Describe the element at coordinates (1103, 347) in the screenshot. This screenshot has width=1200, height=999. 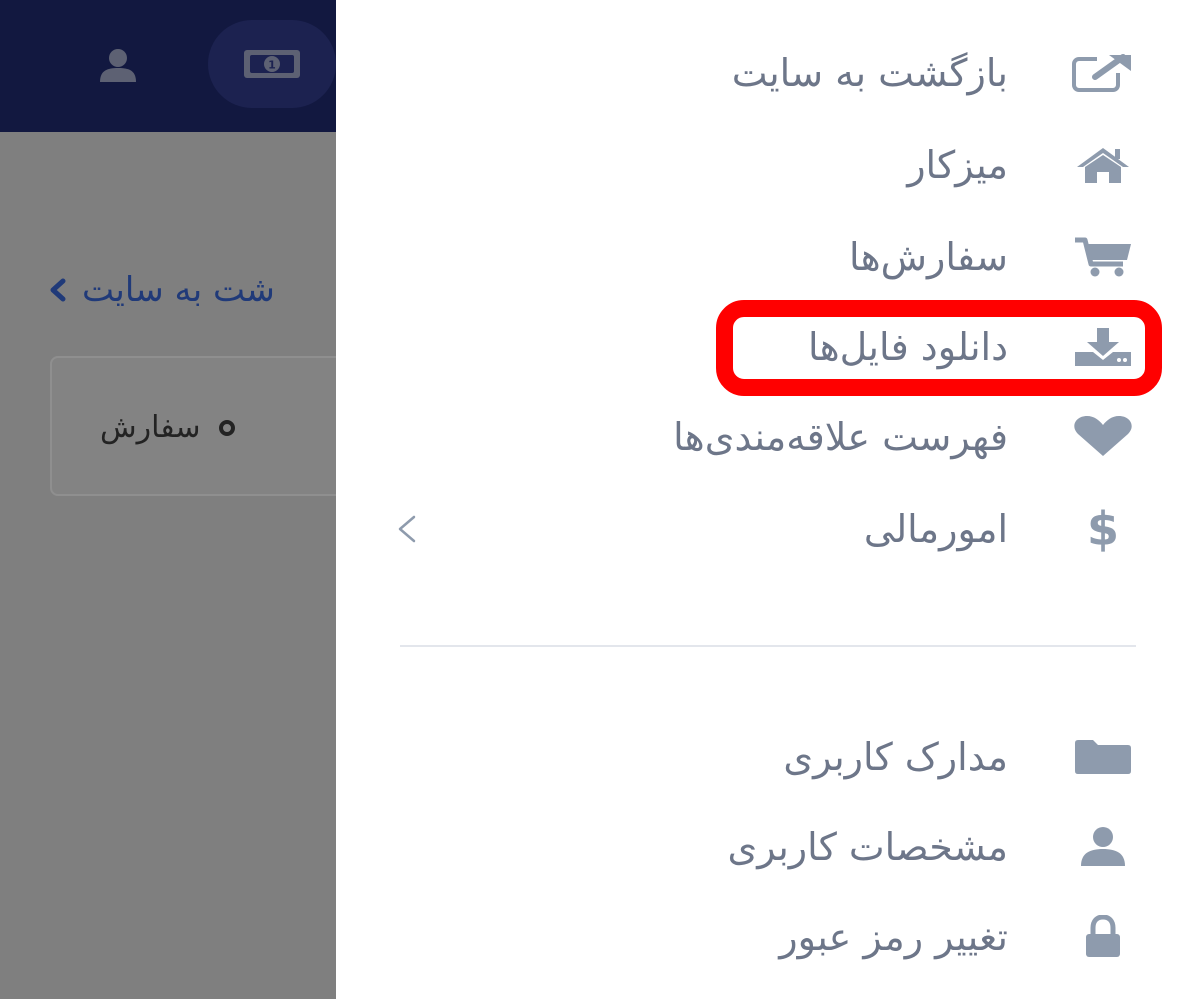
I see `download-icon` at that location.